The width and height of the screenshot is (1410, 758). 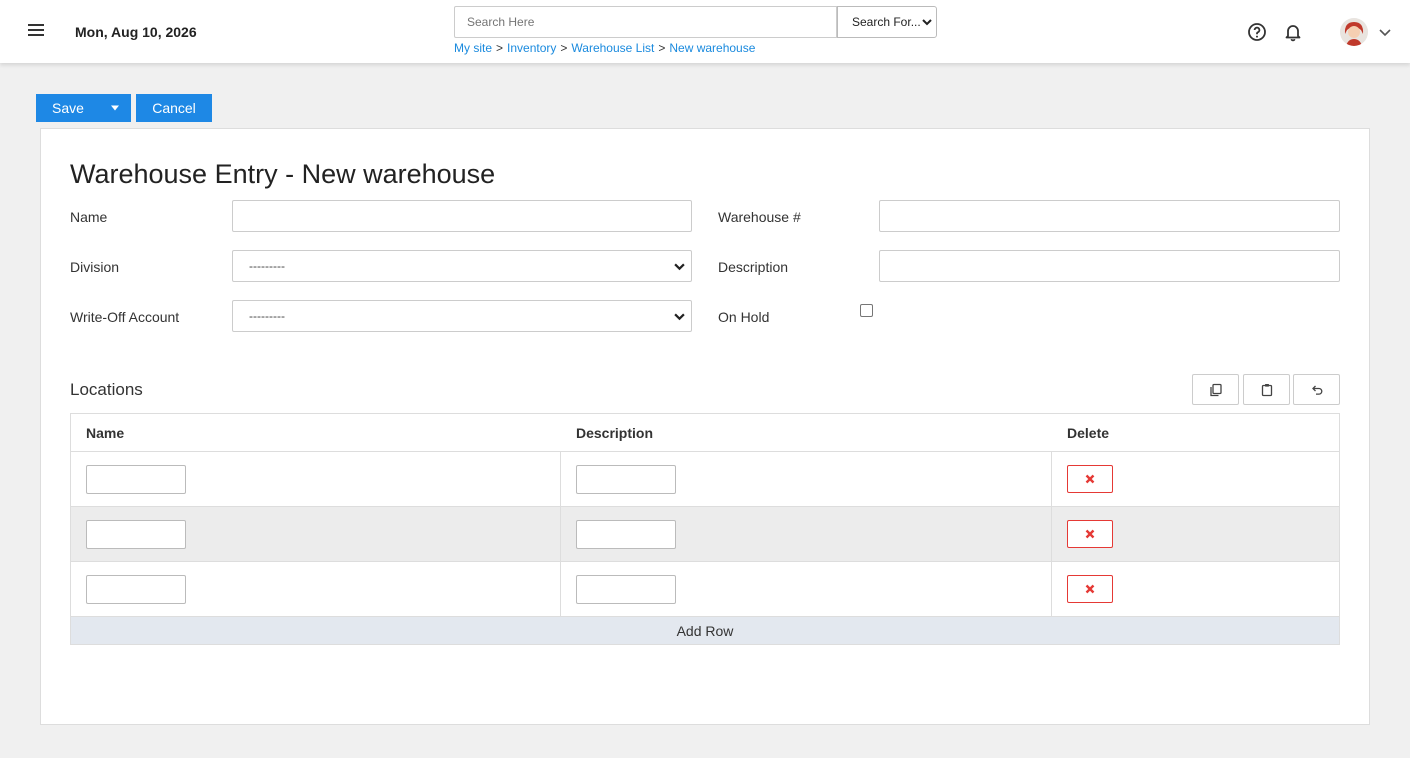 I want to click on division-selected: ---------, so click(x=267, y=266).